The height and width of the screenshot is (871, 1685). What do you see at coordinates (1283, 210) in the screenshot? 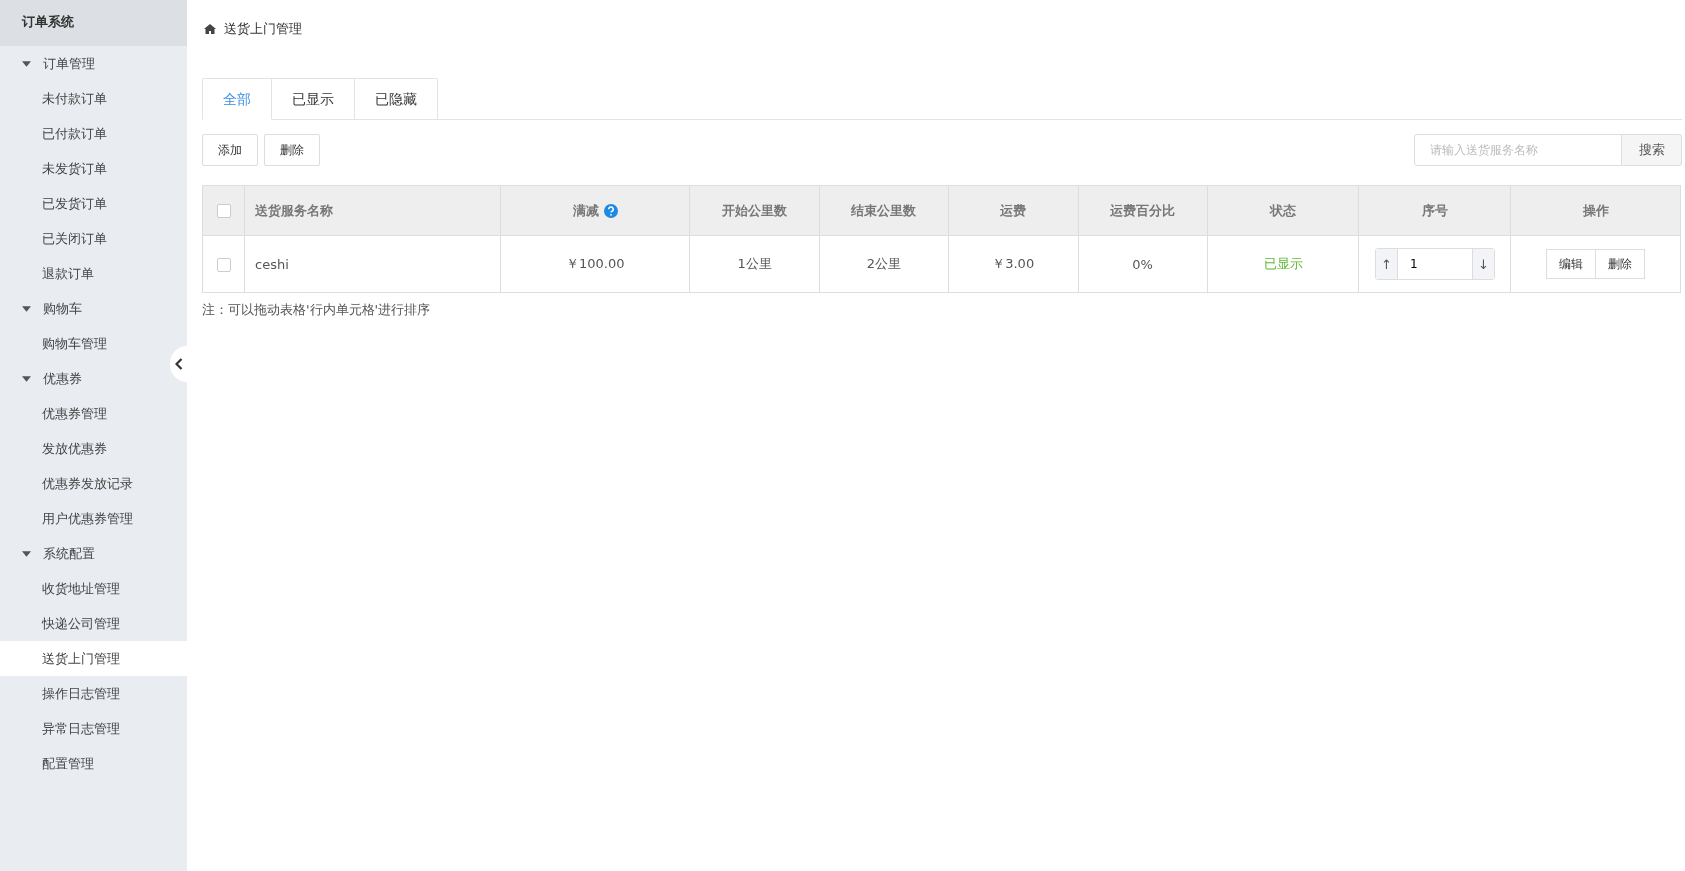
I see `column-header: 状态` at bounding box center [1283, 210].